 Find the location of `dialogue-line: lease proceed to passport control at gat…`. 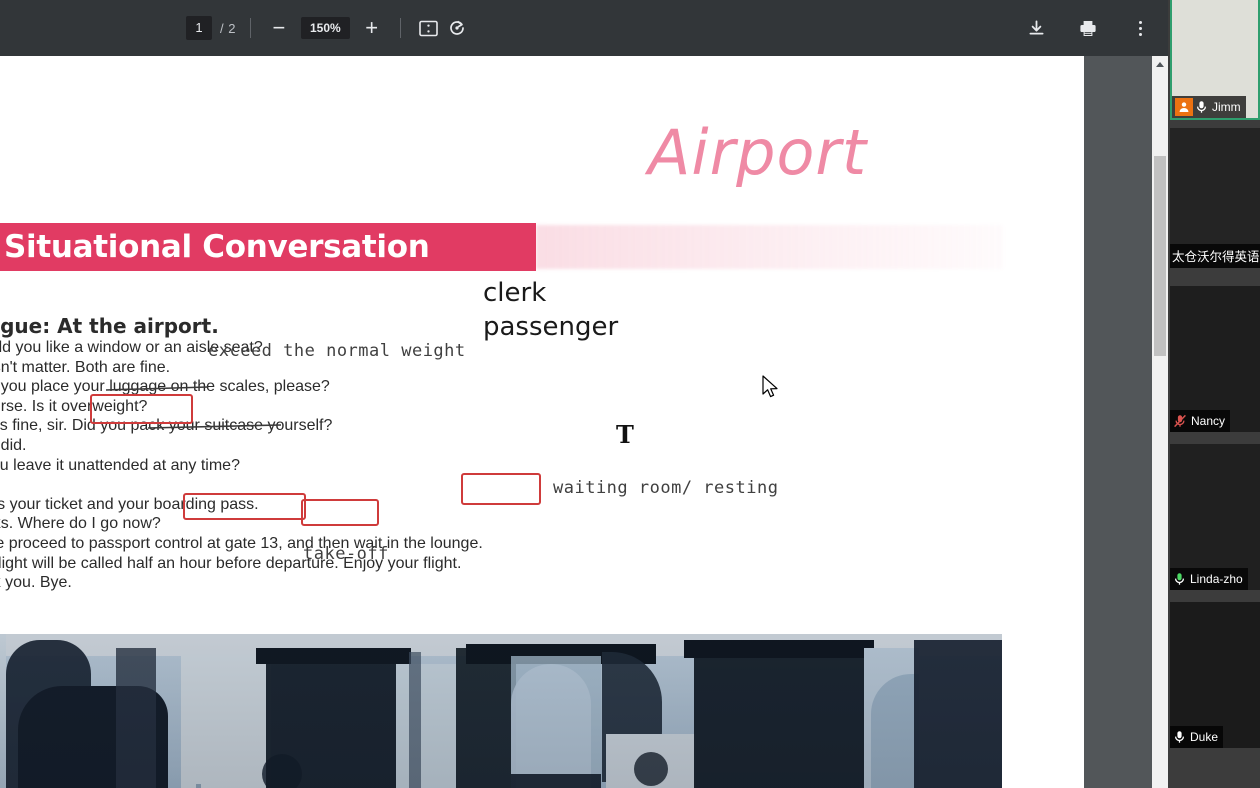

dialogue-line: lease proceed to passport control at gat… is located at coordinates (241, 543).